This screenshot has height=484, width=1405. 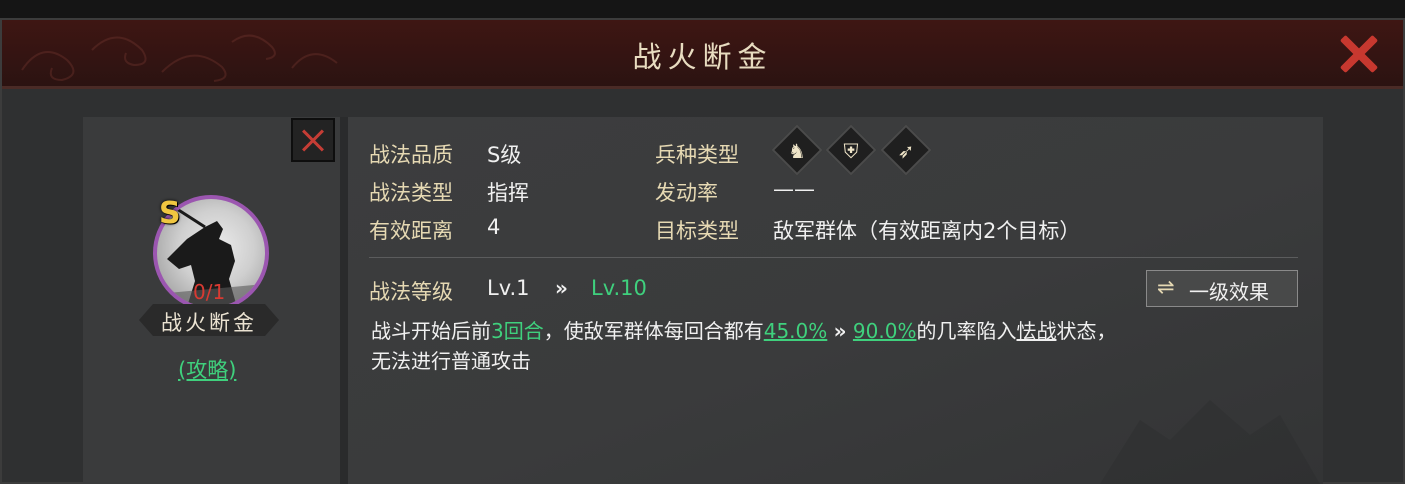 I want to click on desc-text: ，使敌军群体每回合都有, so click(x=653, y=331).